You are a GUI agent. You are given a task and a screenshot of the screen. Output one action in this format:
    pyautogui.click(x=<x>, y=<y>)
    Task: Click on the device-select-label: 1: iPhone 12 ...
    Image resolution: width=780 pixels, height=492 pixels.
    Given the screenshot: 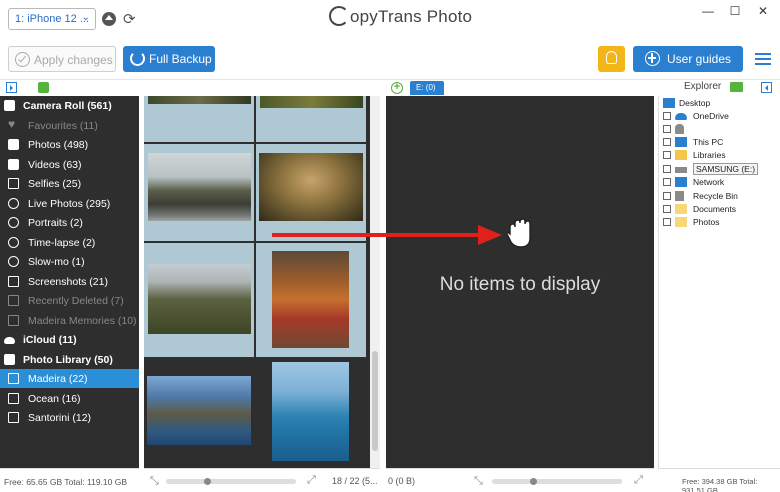 What is the action you would take?
    pyautogui.click(x=52, y=19)
    